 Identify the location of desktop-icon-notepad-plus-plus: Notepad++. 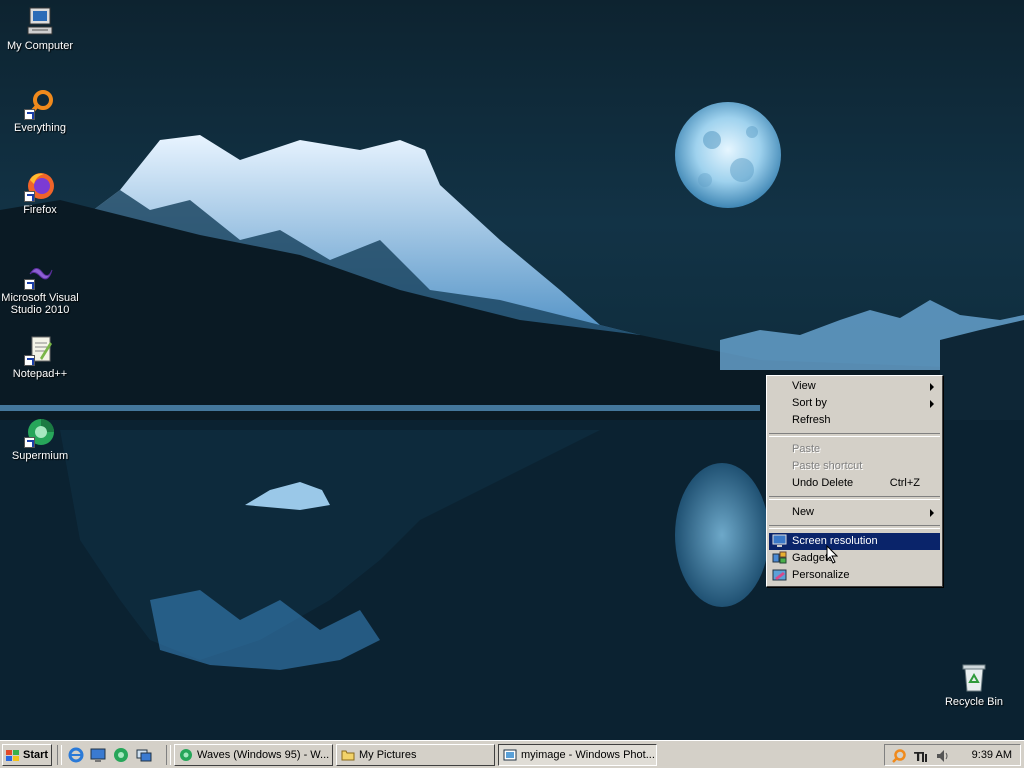
(40, 357).